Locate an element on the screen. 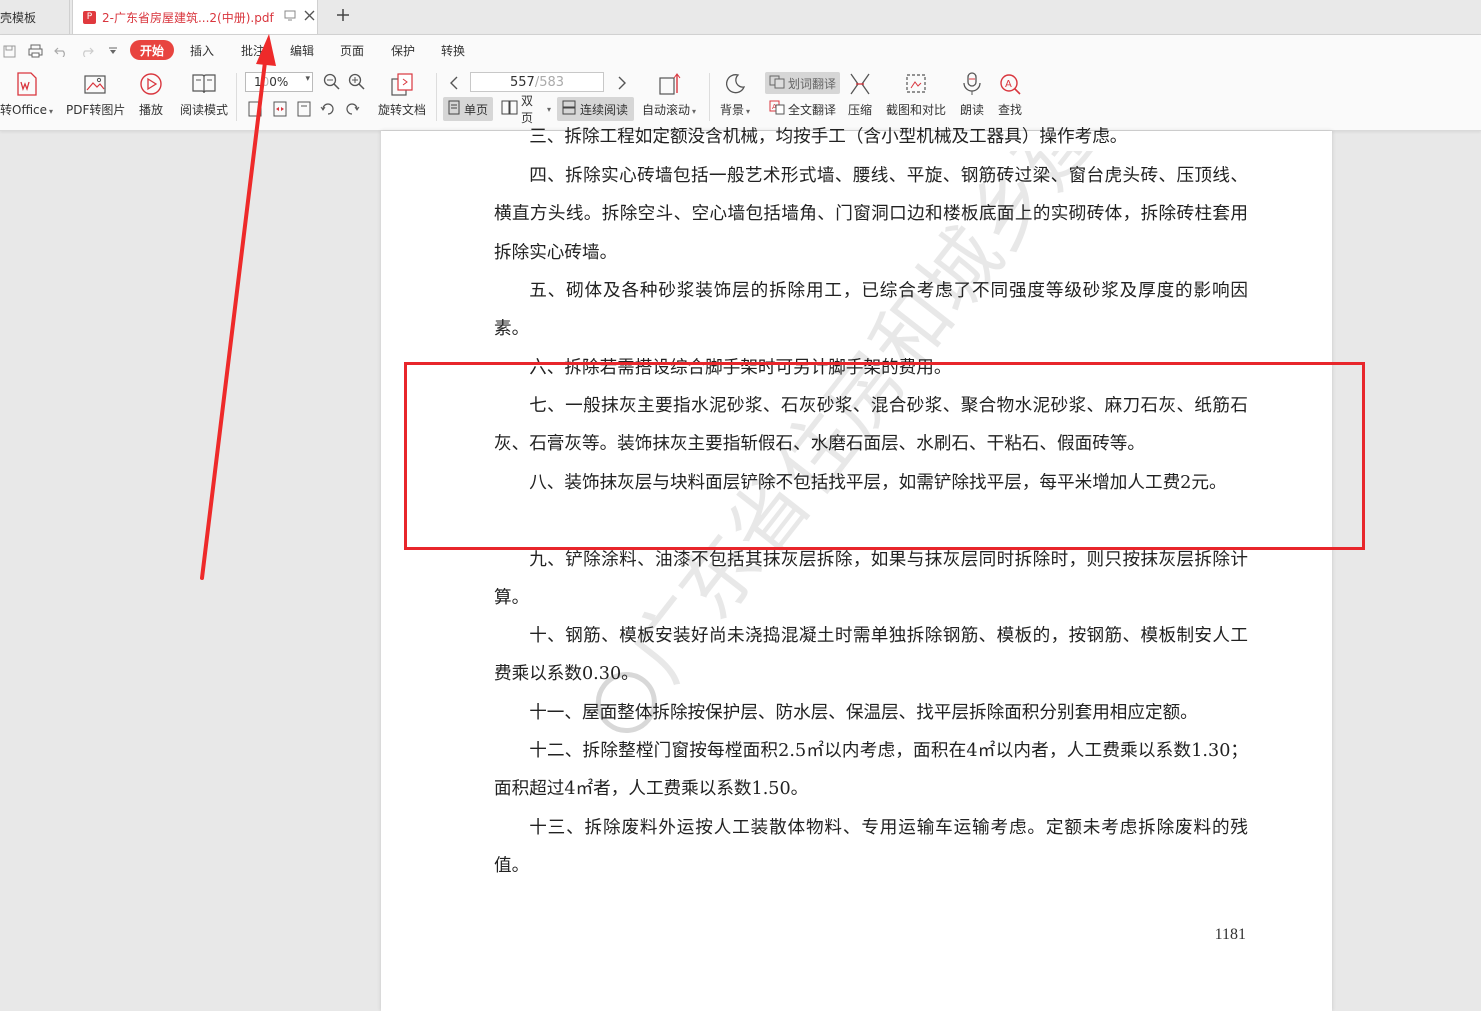 Image resolution: width=1481 pixels, height=1011 pixels. tab-bar: 壳模板 P 2-广东省房屋建筑...2(中册).pdf is located at coordinates (740, 17).